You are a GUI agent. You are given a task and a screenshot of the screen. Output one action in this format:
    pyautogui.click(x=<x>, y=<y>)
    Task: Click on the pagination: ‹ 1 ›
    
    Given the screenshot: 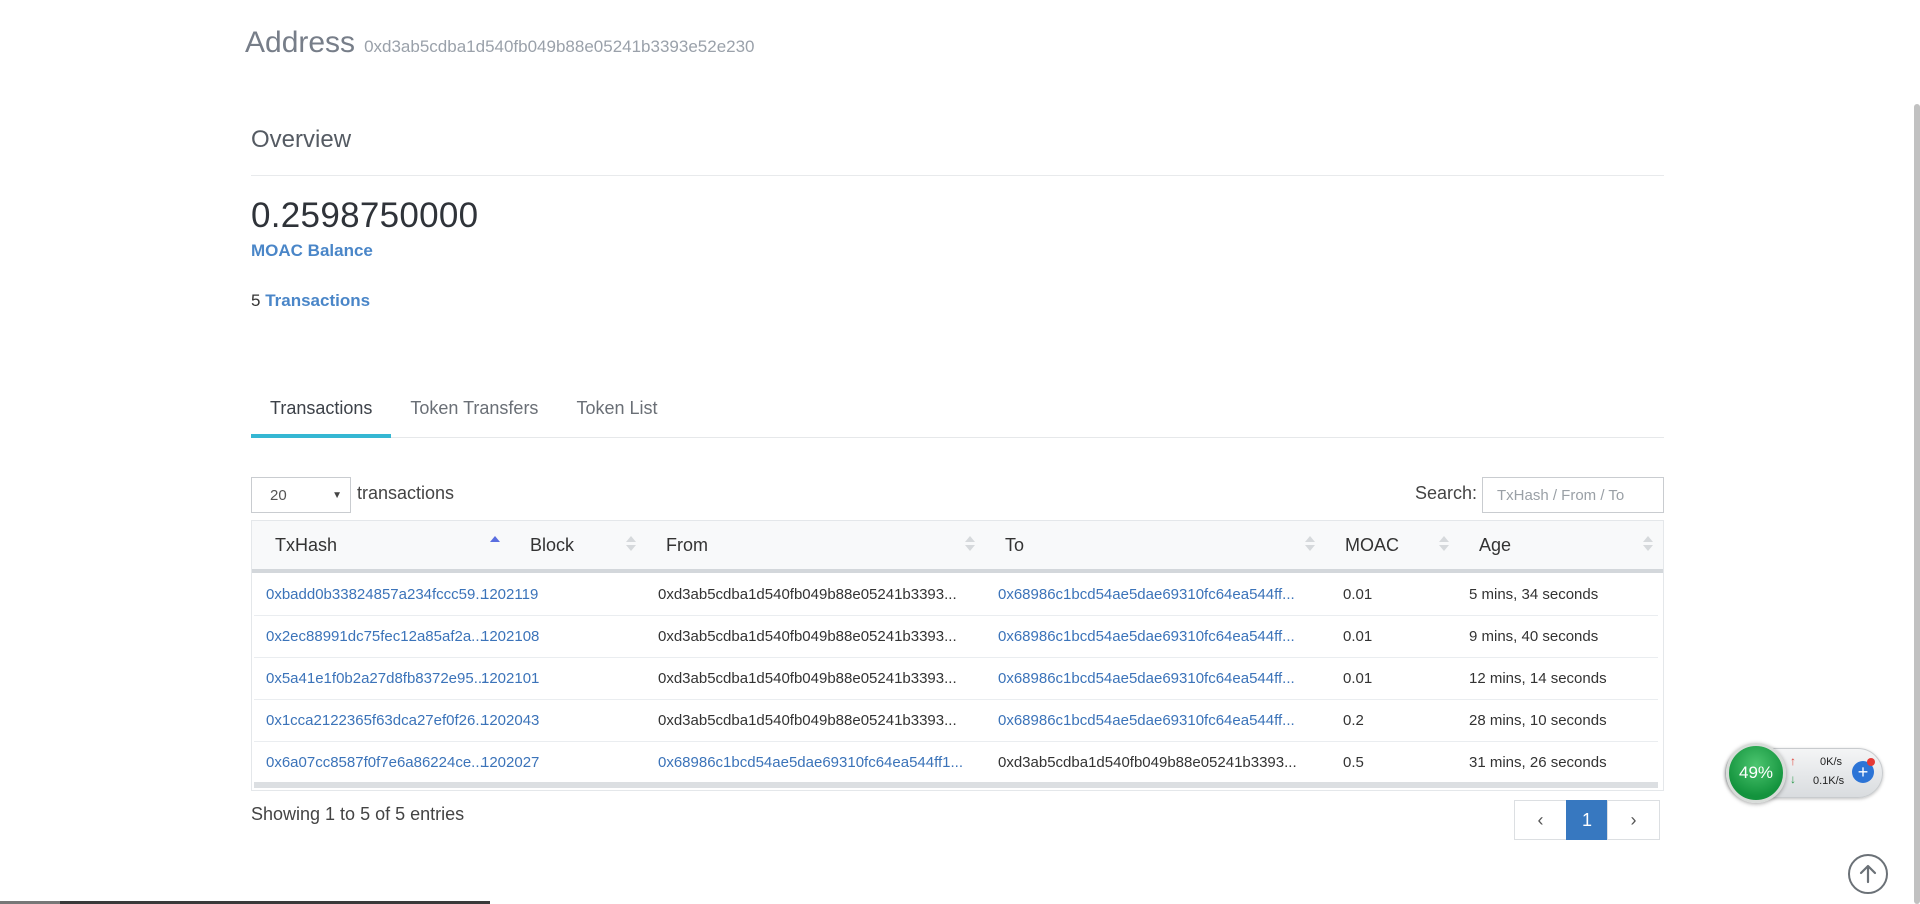 What is the action you would take?
    pyautogui.click(x=1587, y=820)
    